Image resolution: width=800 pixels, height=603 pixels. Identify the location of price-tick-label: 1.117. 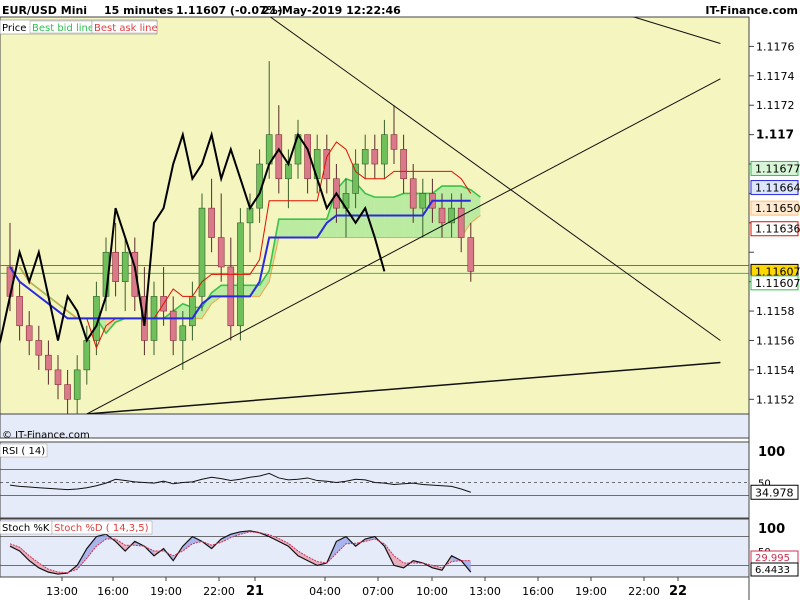
(775, 135).